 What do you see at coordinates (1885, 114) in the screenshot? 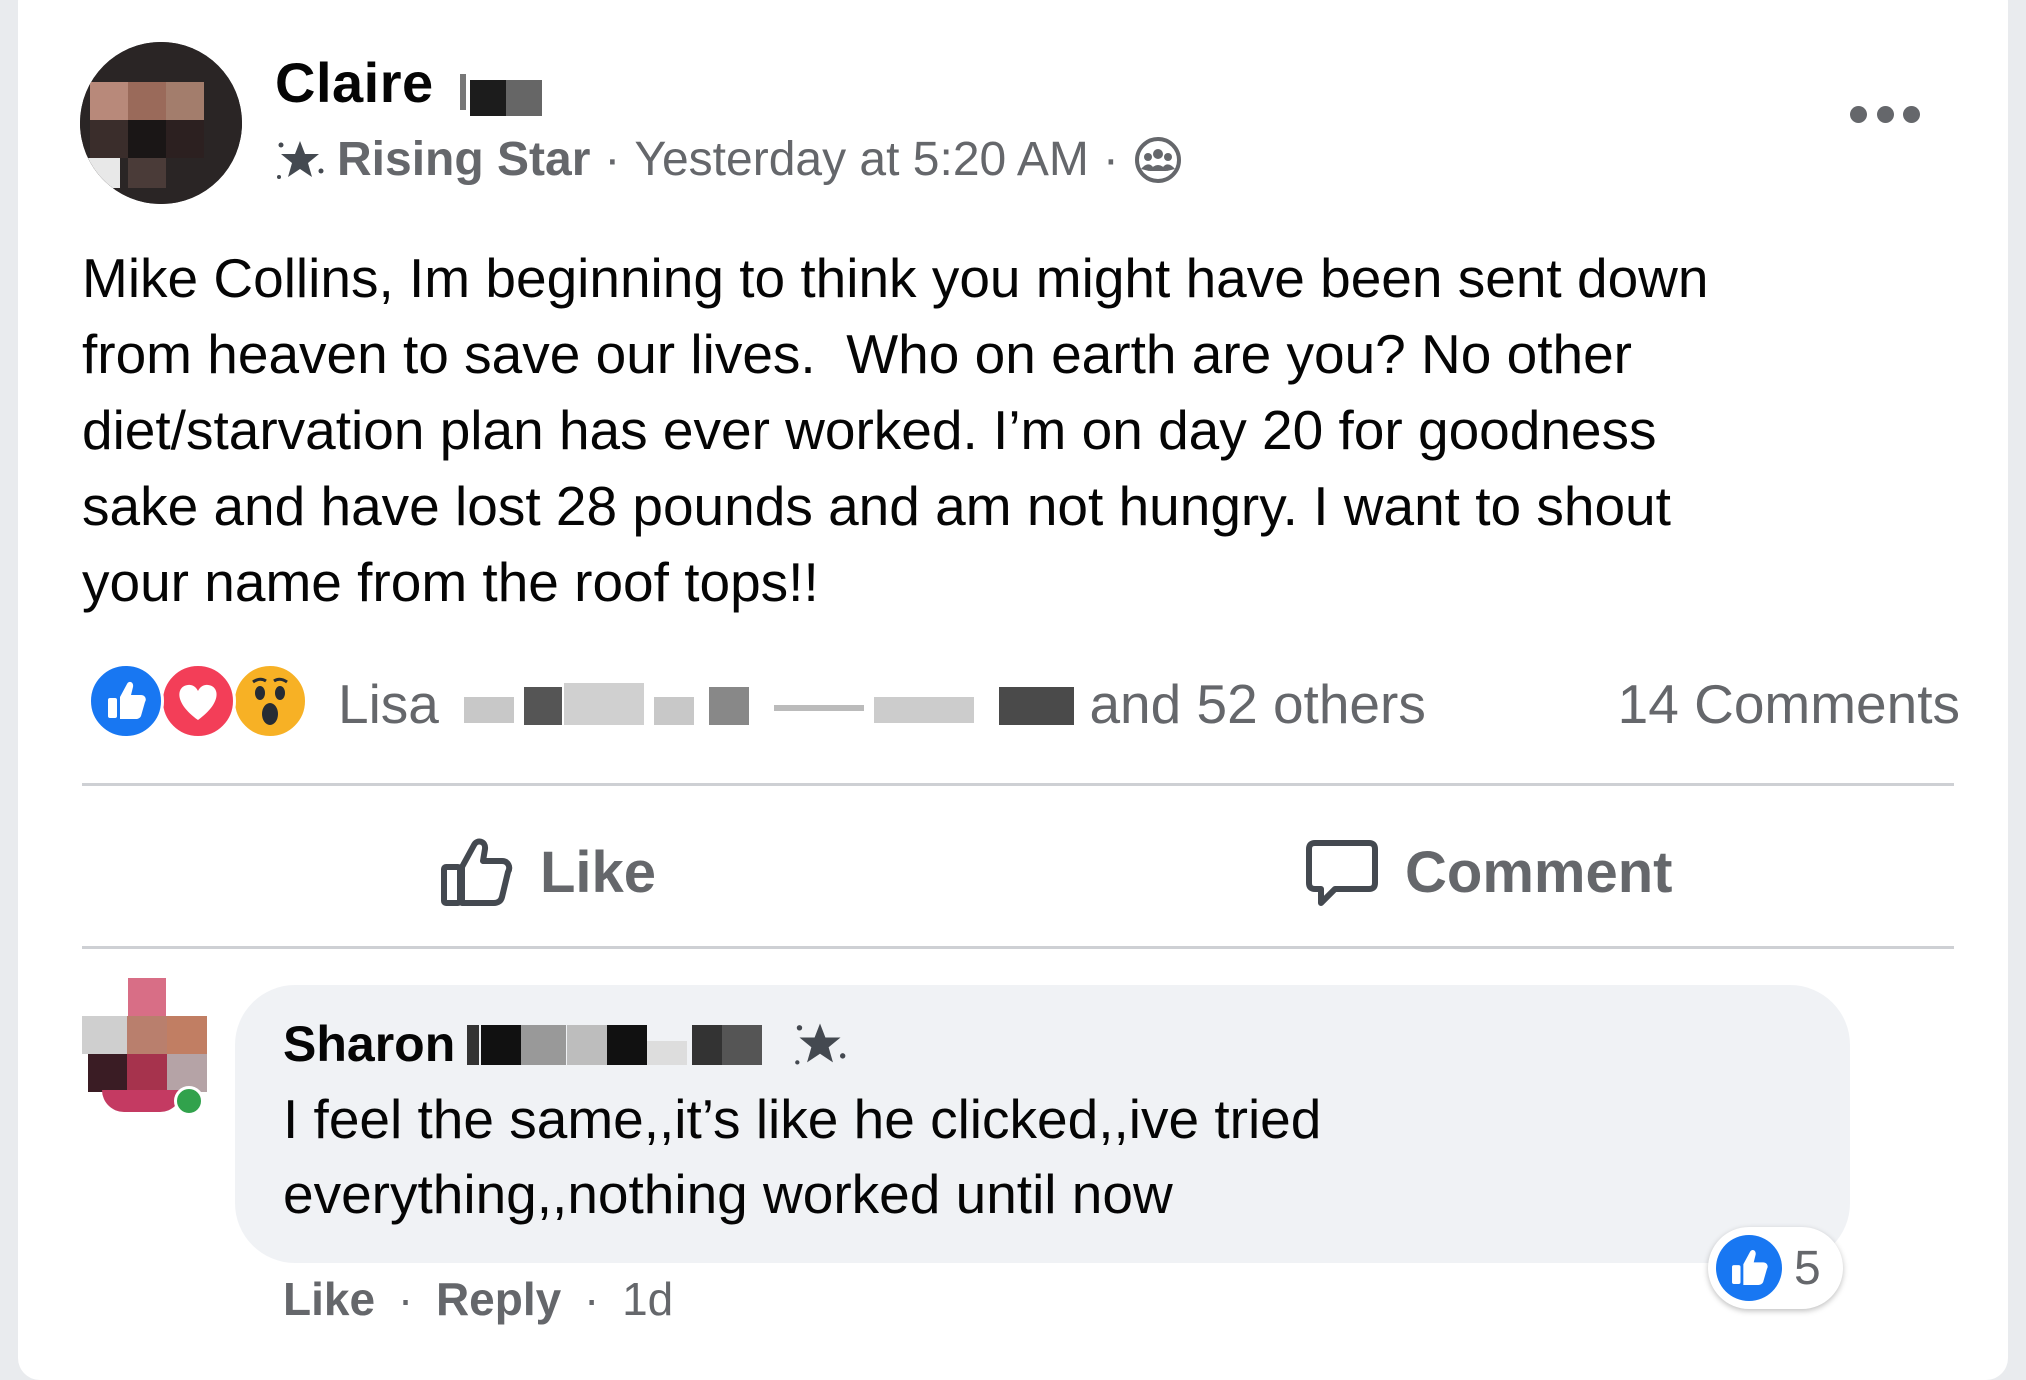
I see `more-options-icon` at bounding box center [1885, 114].